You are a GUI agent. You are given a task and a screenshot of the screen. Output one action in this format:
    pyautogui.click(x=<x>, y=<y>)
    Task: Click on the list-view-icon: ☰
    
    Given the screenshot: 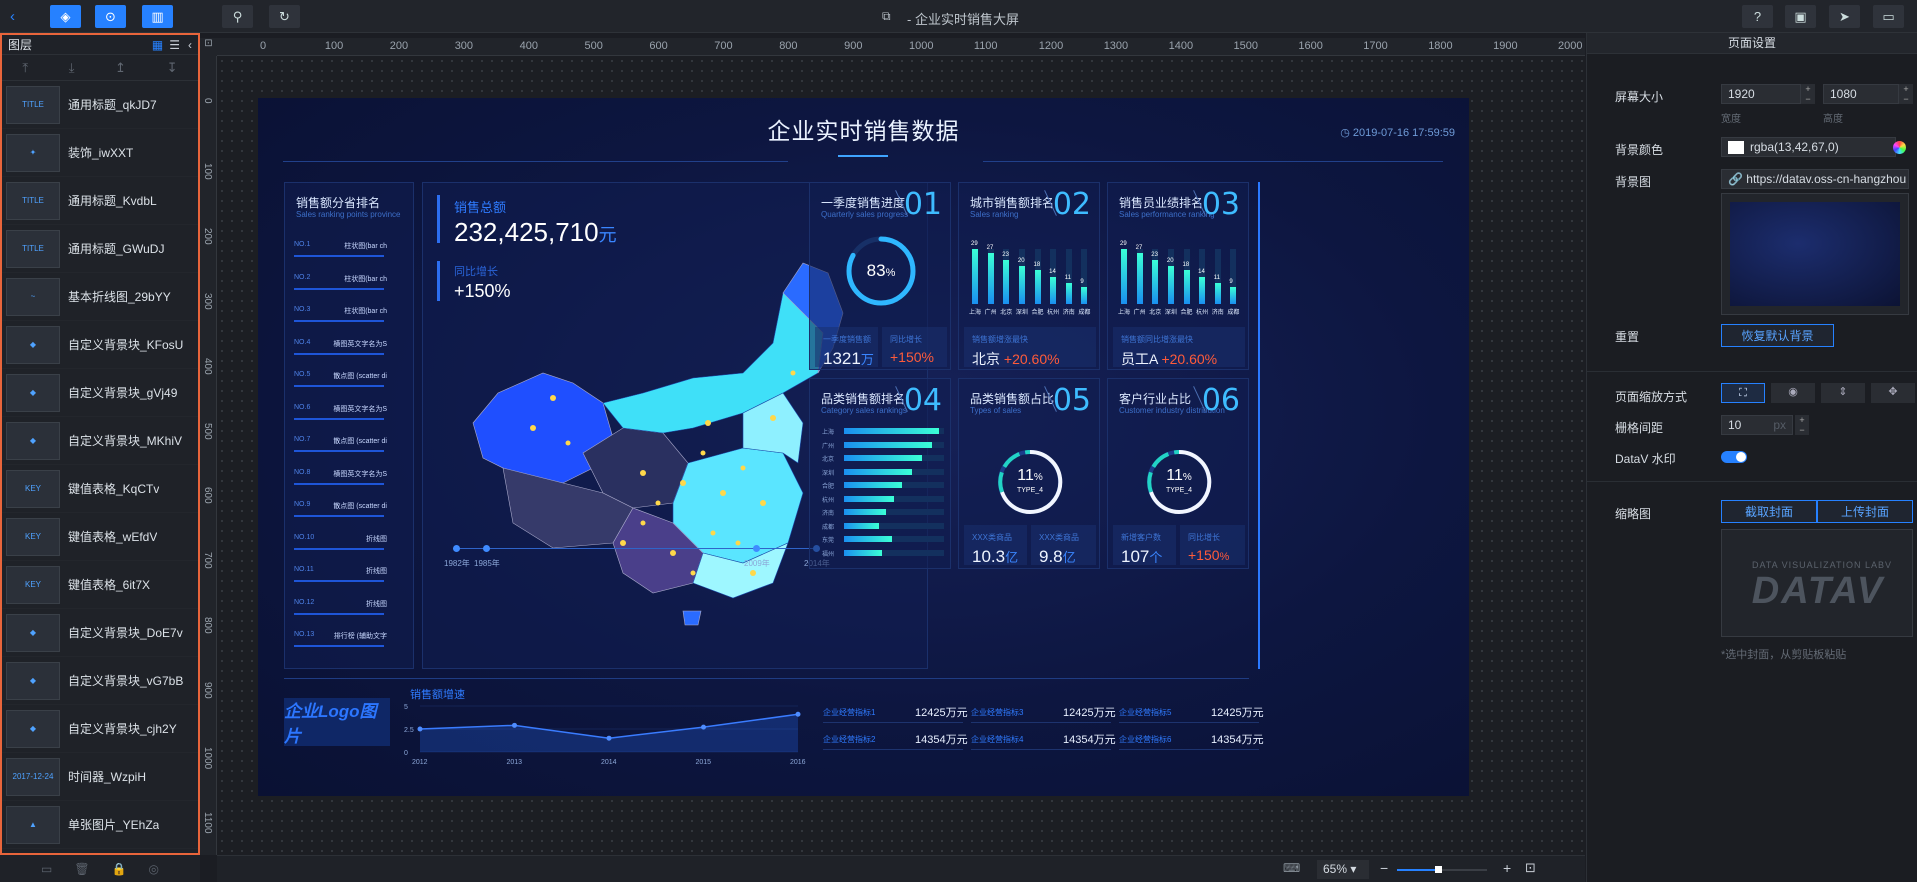 What is the action you would take?
    pyautogui.click(x=174, y=45)
    